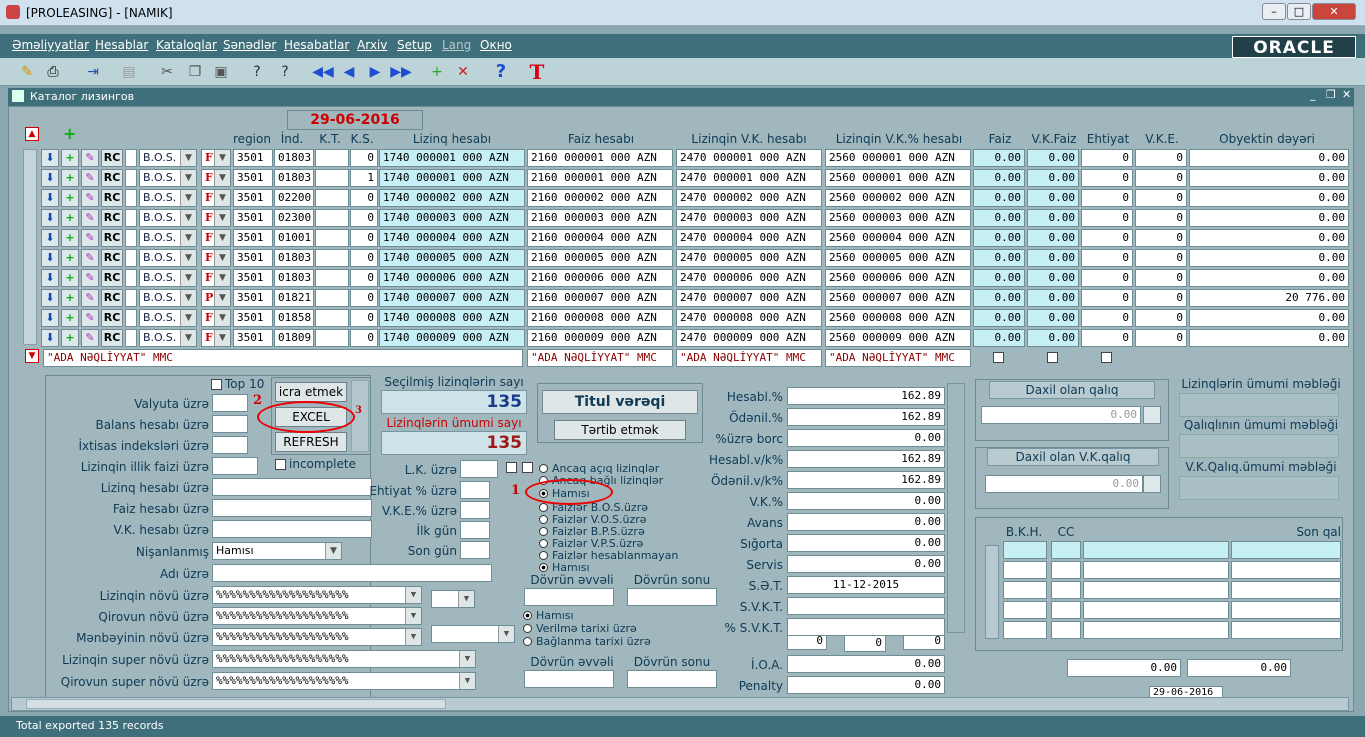 The height and width of the screenshot is (737, 1365). I want to click on period2-start-input, so click(569, 679).